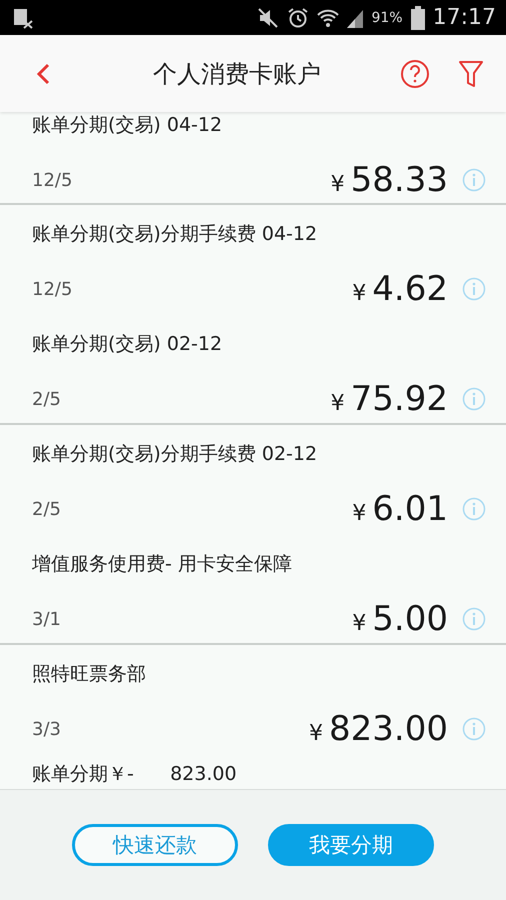  I want to click on battery-icon, so click(417, 18).